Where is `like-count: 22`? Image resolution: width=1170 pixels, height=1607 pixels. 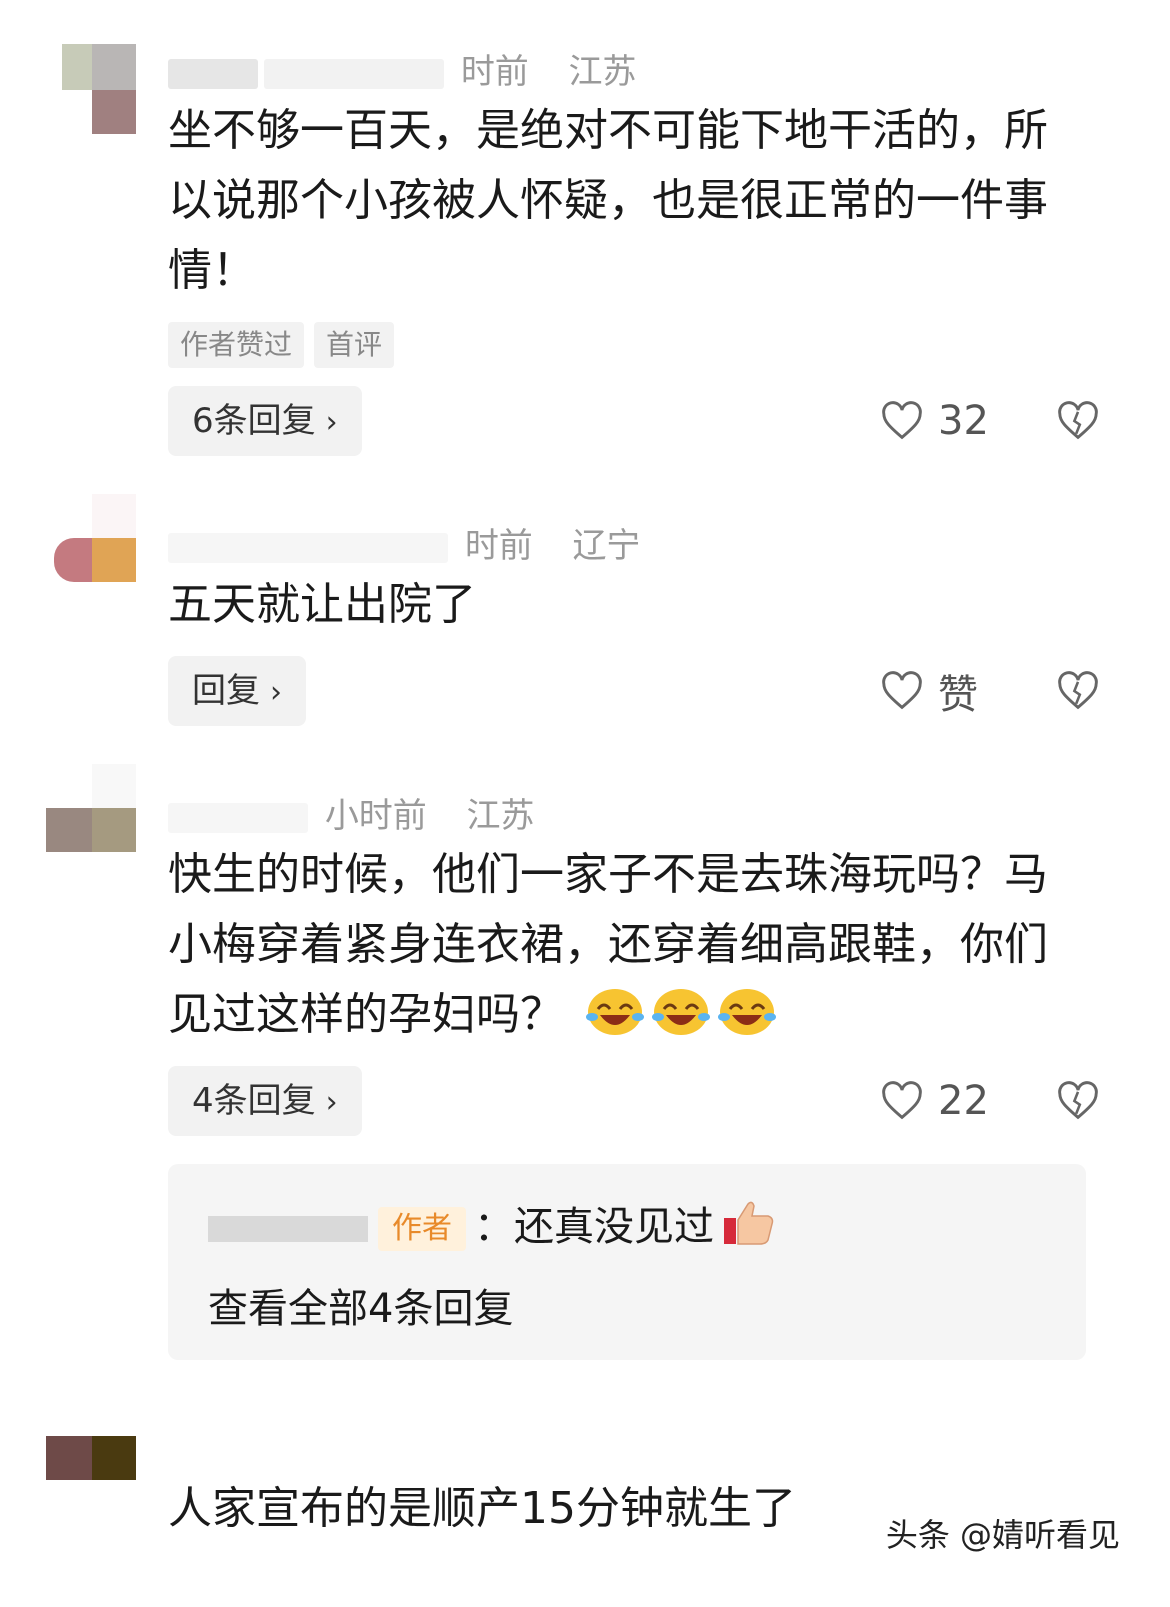 like-count: 22 is located at coordinates (963, 1101).